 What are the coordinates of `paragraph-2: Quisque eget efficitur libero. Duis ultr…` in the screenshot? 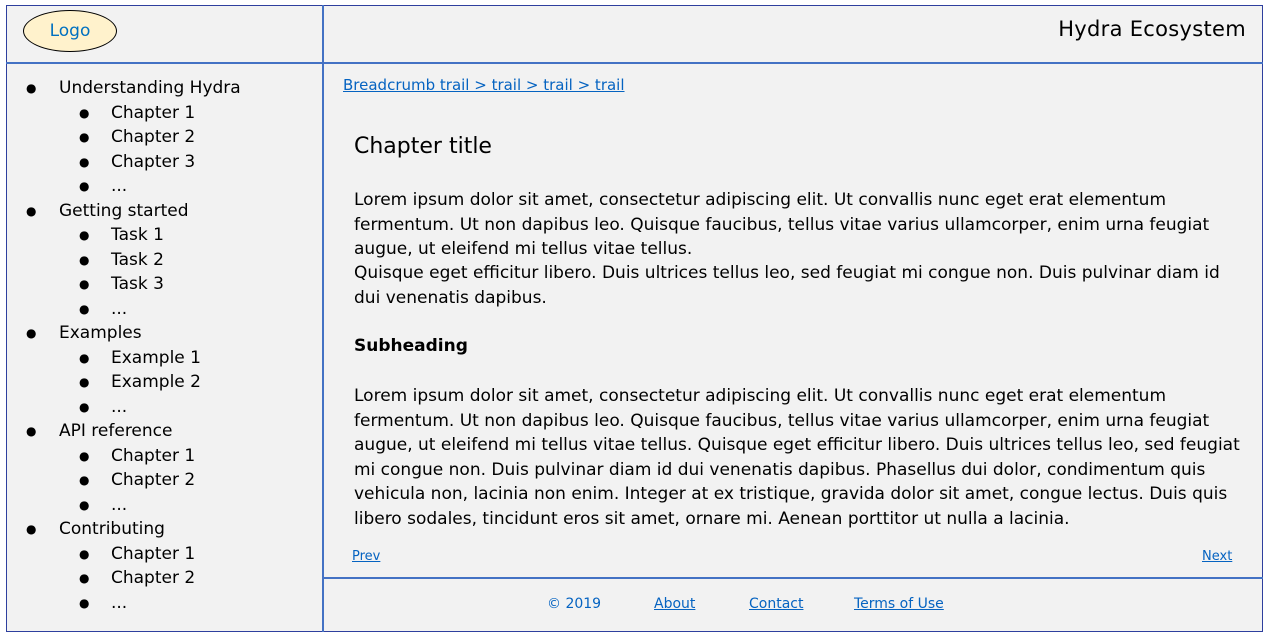 It's located at (787, 285).